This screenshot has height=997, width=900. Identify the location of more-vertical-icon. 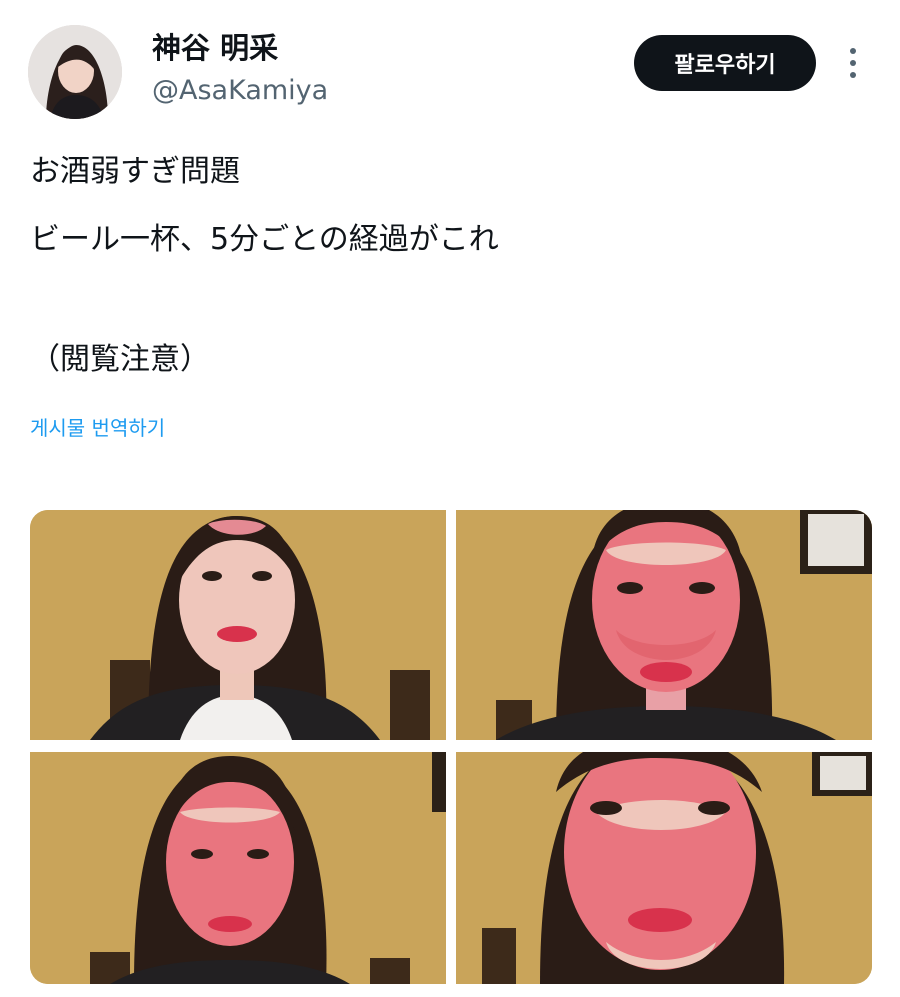
(853, 63).